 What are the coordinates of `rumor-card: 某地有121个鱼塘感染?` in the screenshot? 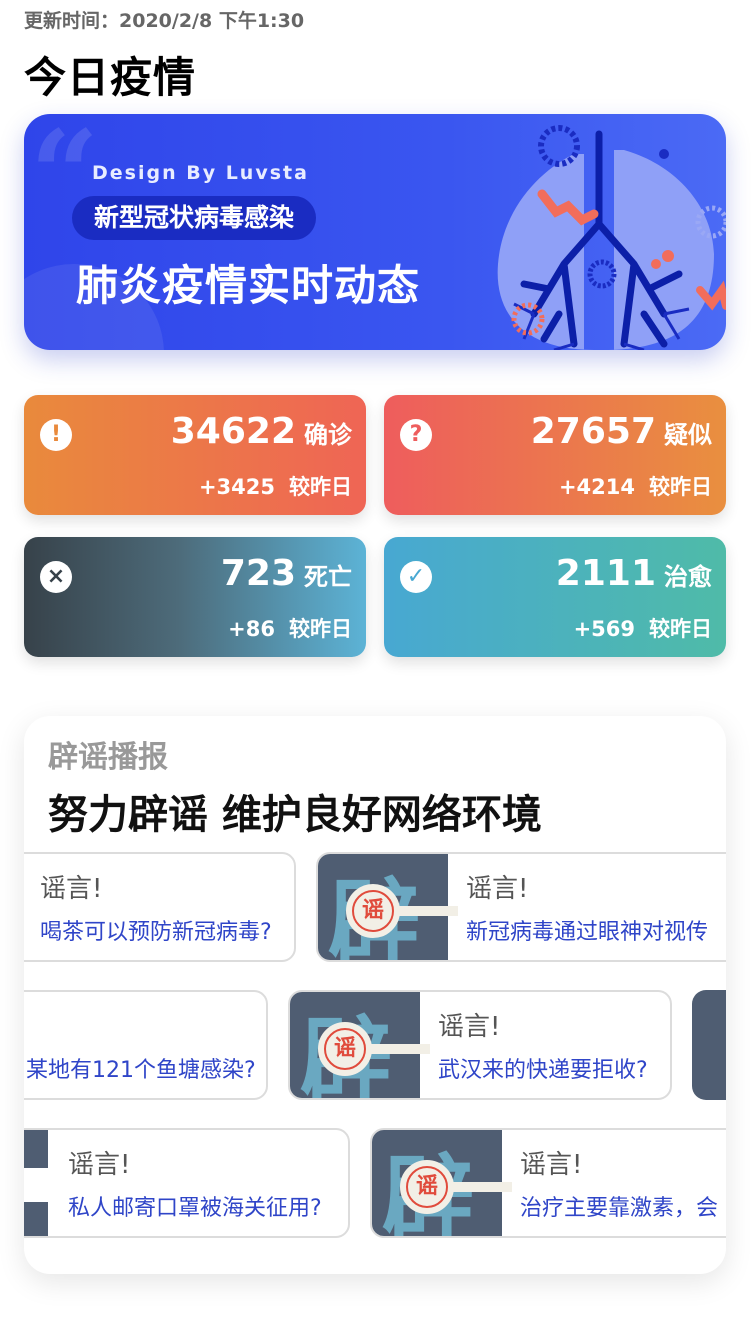 It's located at (146, 1045).